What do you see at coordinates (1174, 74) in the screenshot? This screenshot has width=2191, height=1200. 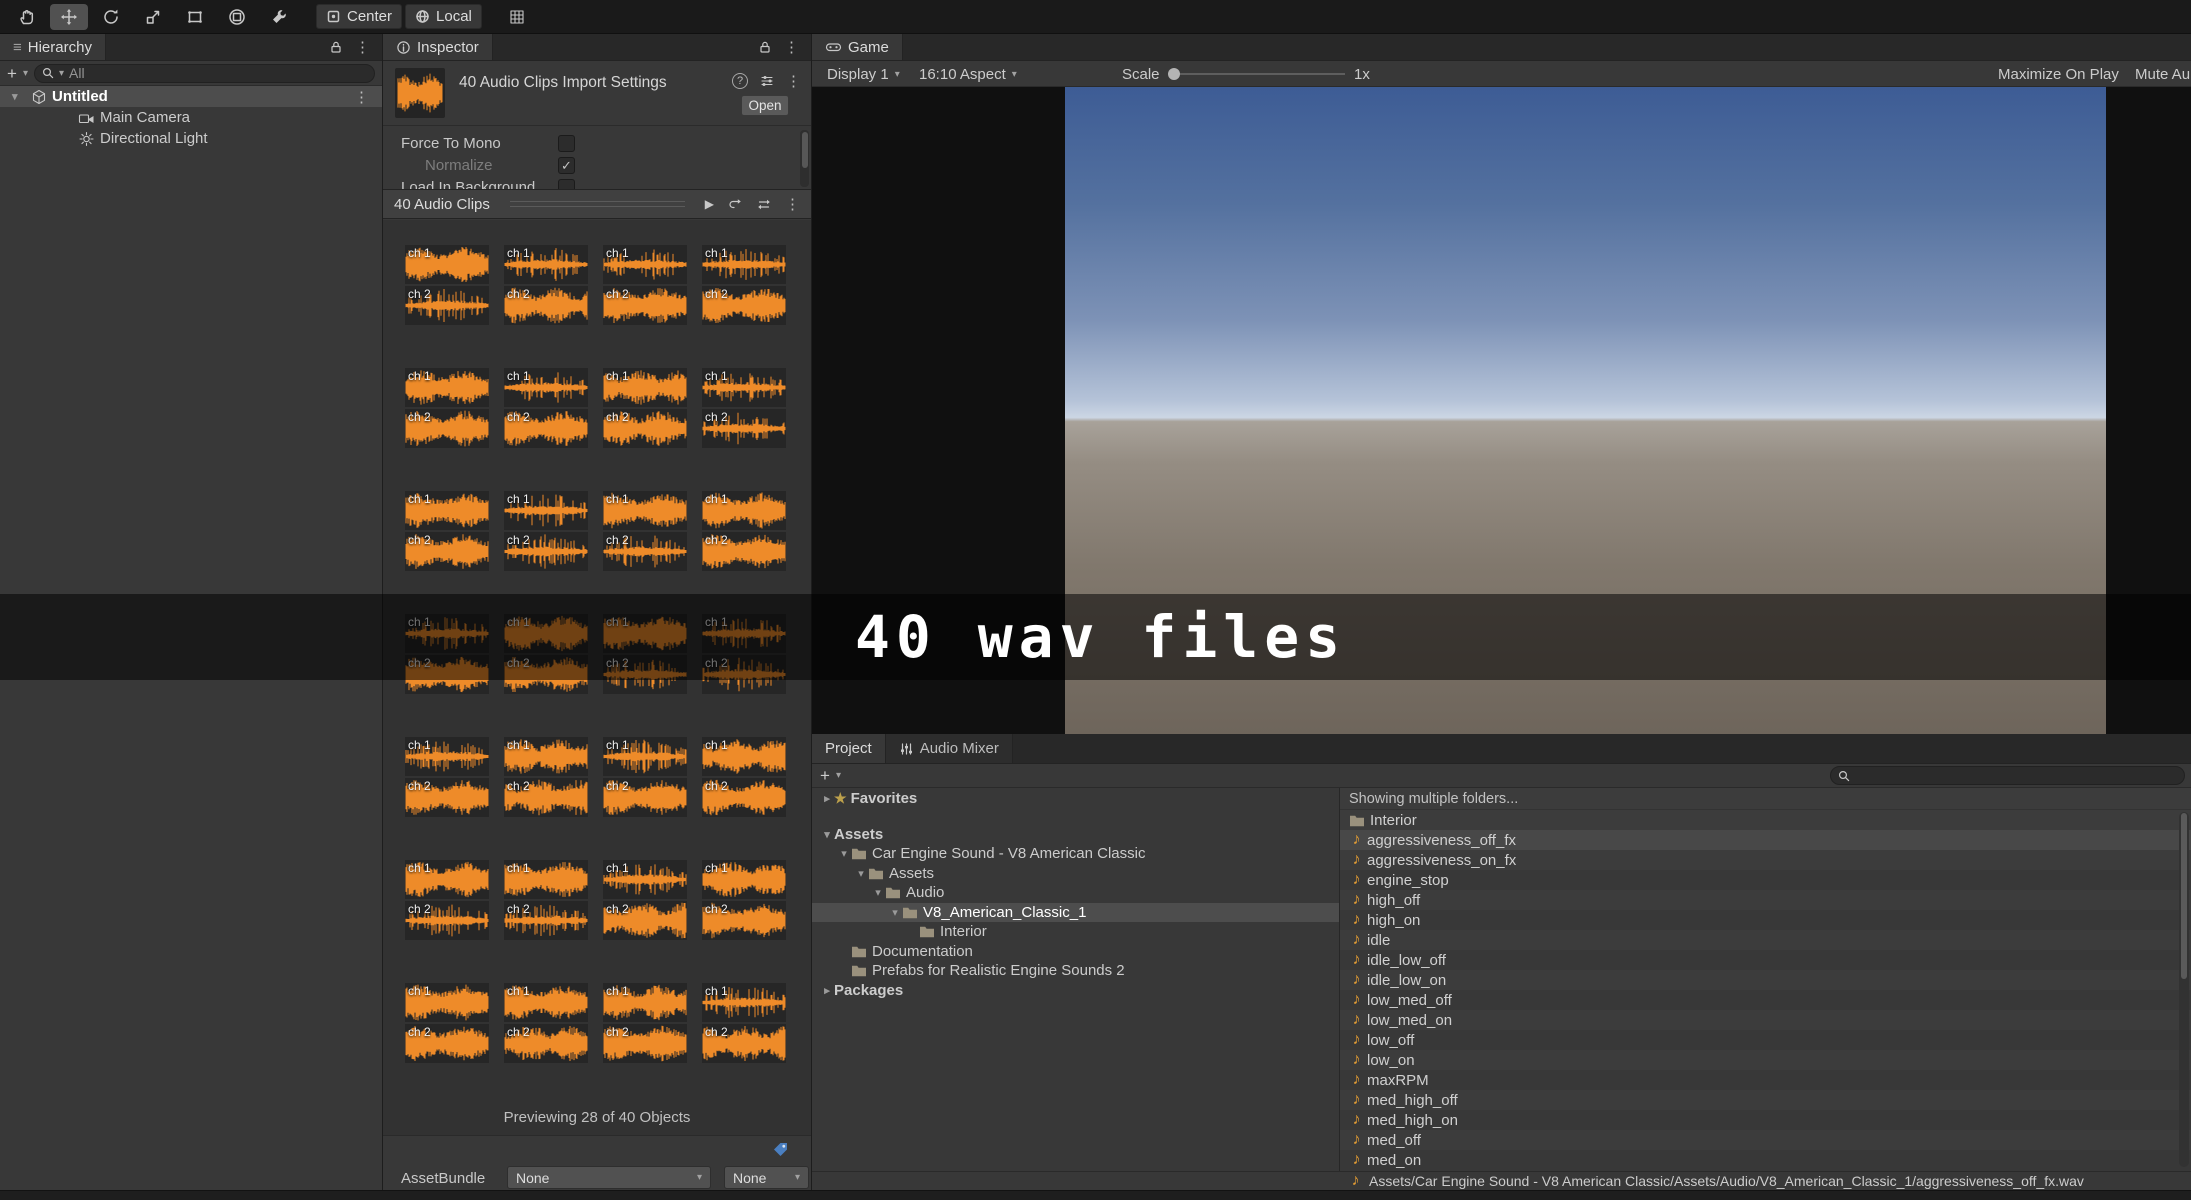 I see `scale-slider-knob` at bounding box center [1174, 74].